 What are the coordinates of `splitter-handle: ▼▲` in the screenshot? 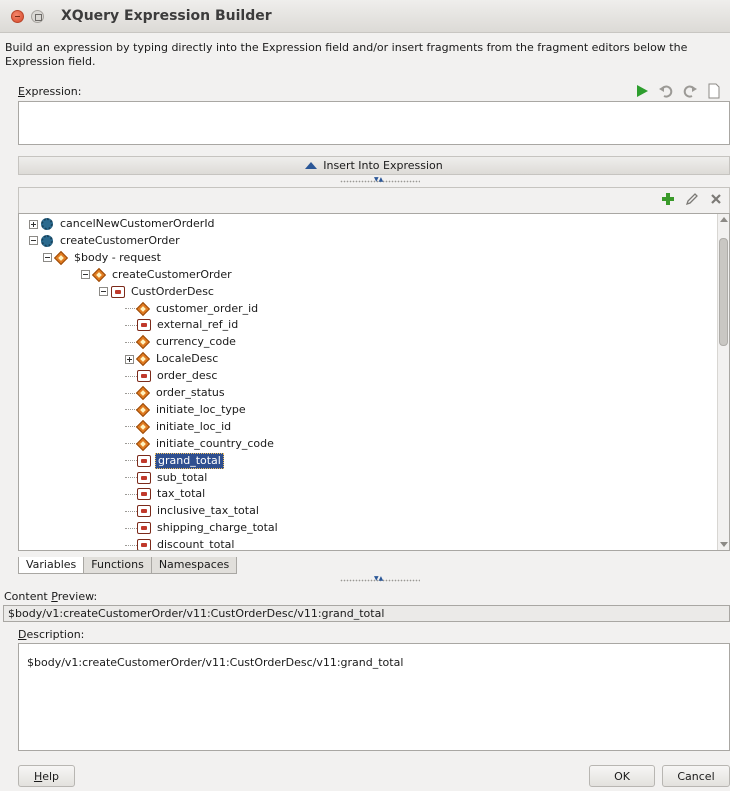 It's located at (380, 179).